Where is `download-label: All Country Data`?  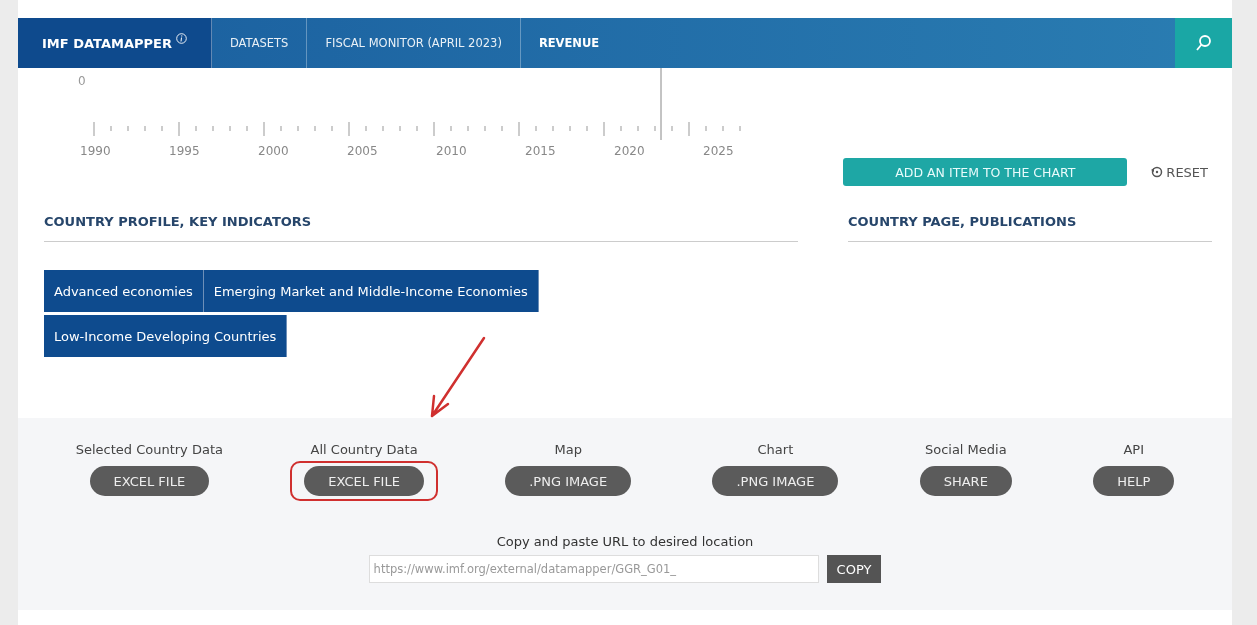 download-label: All Country Data is located at coordinates (364, 449).